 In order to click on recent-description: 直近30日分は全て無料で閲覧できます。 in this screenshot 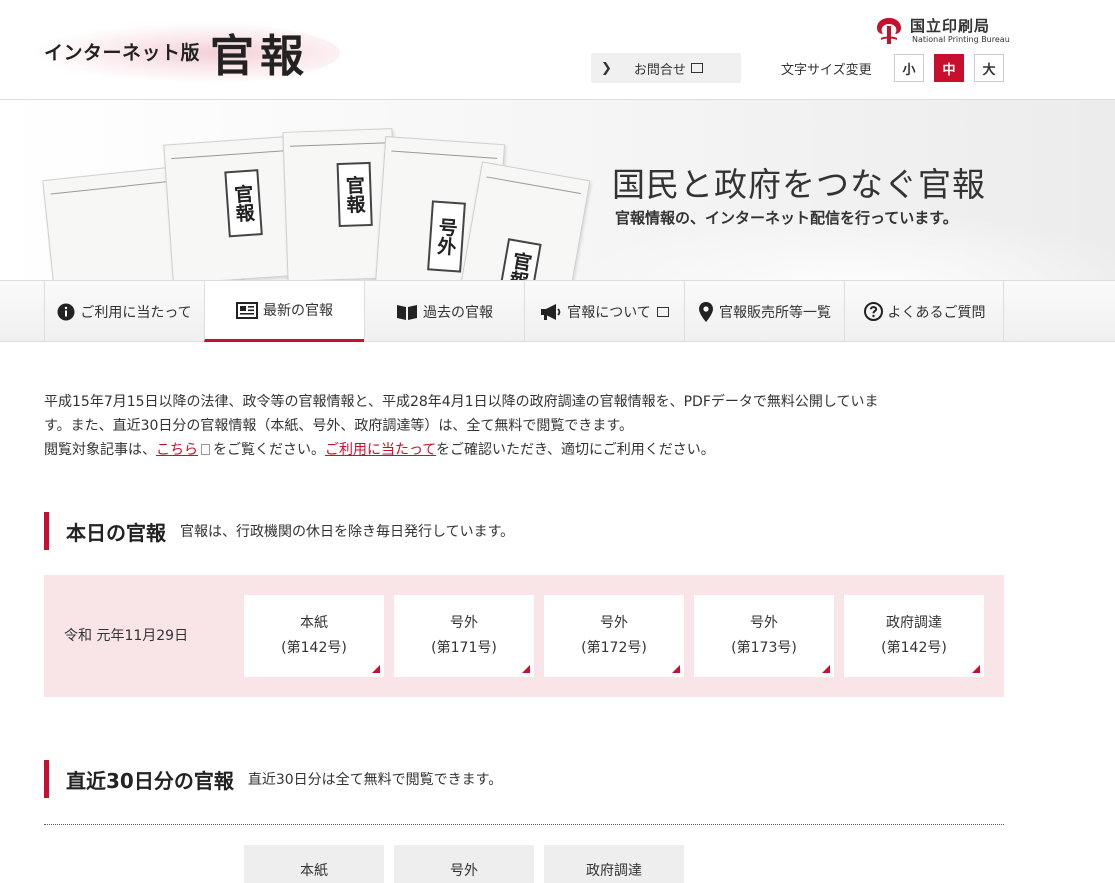, I will do `click(375, 780)`.